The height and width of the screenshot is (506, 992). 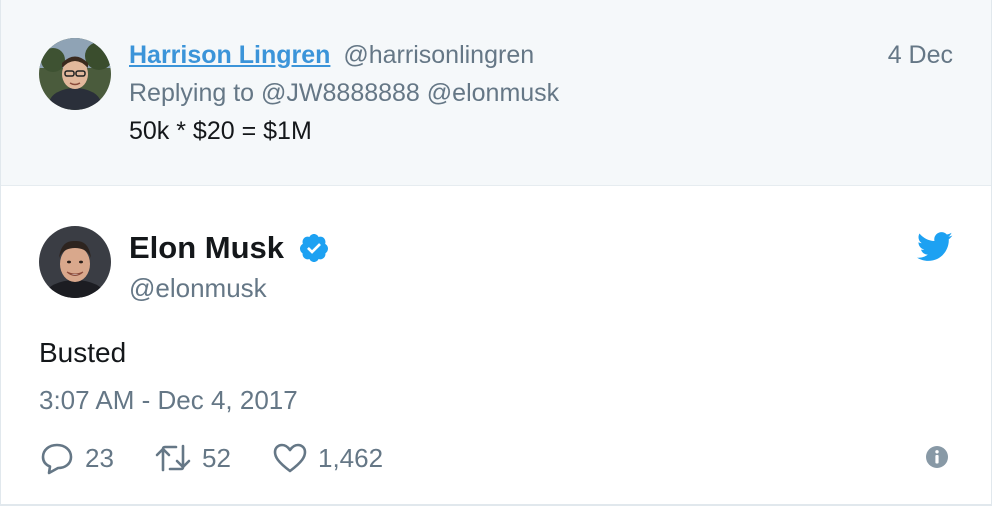 What do you see at coordinates (57, 459) in the screenshot?
I see `reply-icon` at bounding box center [57, 459].